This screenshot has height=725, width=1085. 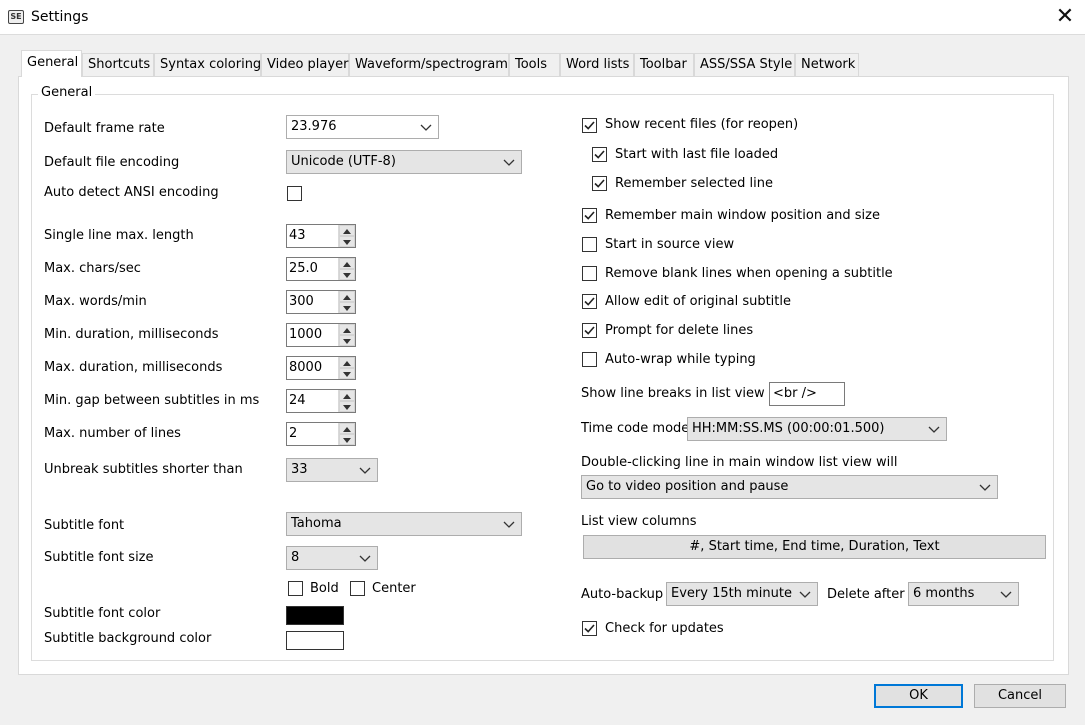 What do you see at coordinates (84, 525) in the screenshot?
I see `subtitle-font-label: Subtitle font` at bounding box center [84, 525].